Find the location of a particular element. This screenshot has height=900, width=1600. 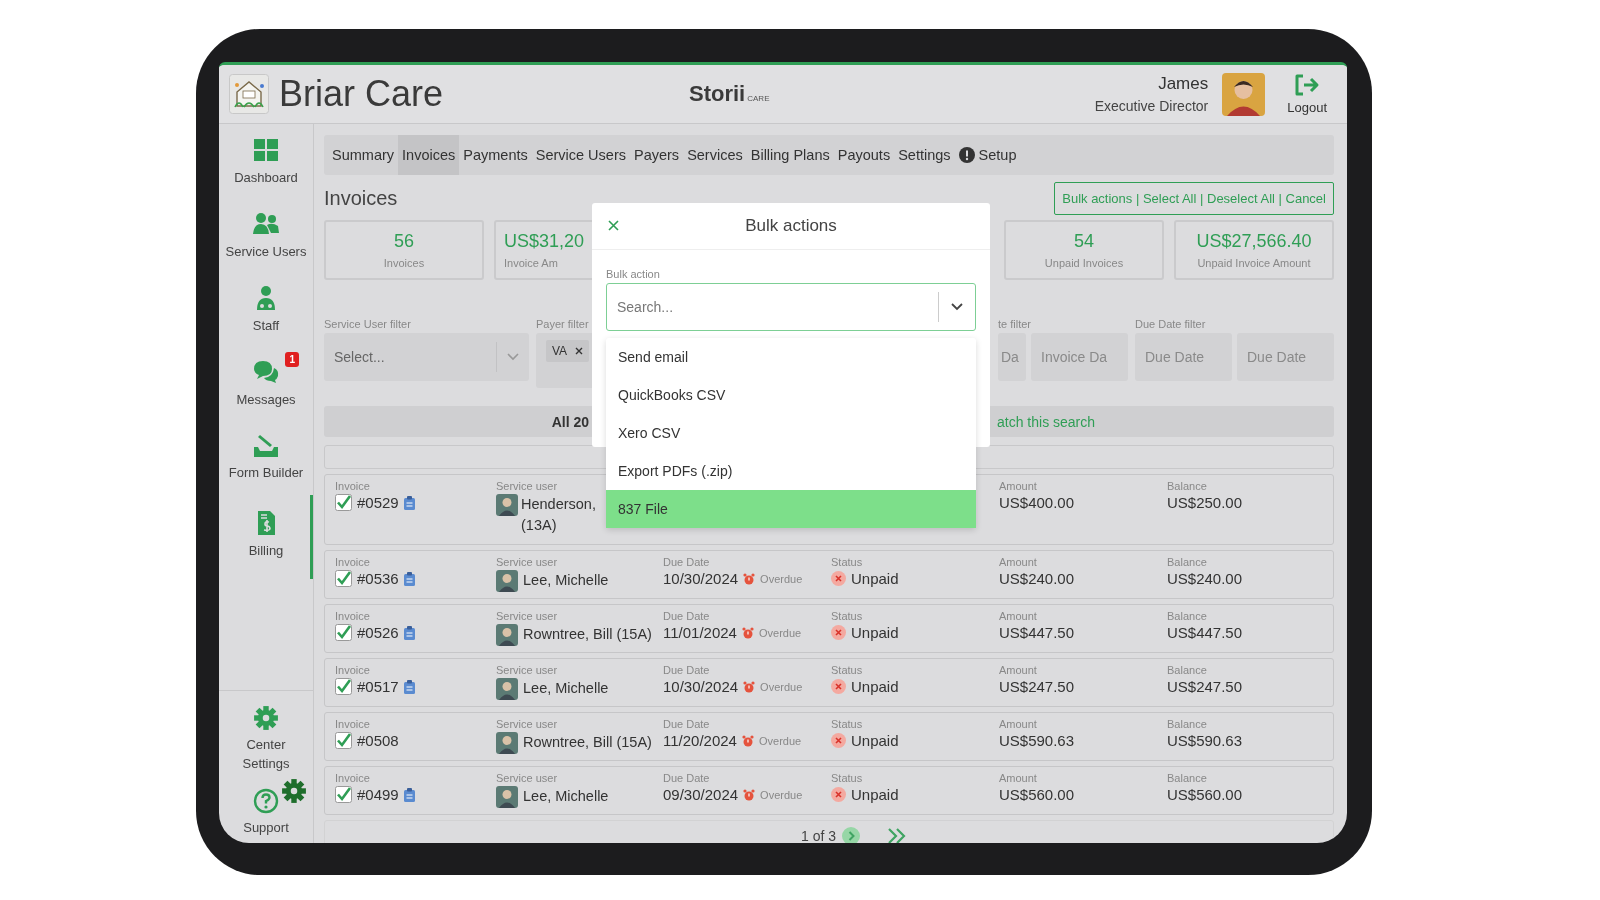

invoice-number: #0536 is located at coordinates (378, 578).